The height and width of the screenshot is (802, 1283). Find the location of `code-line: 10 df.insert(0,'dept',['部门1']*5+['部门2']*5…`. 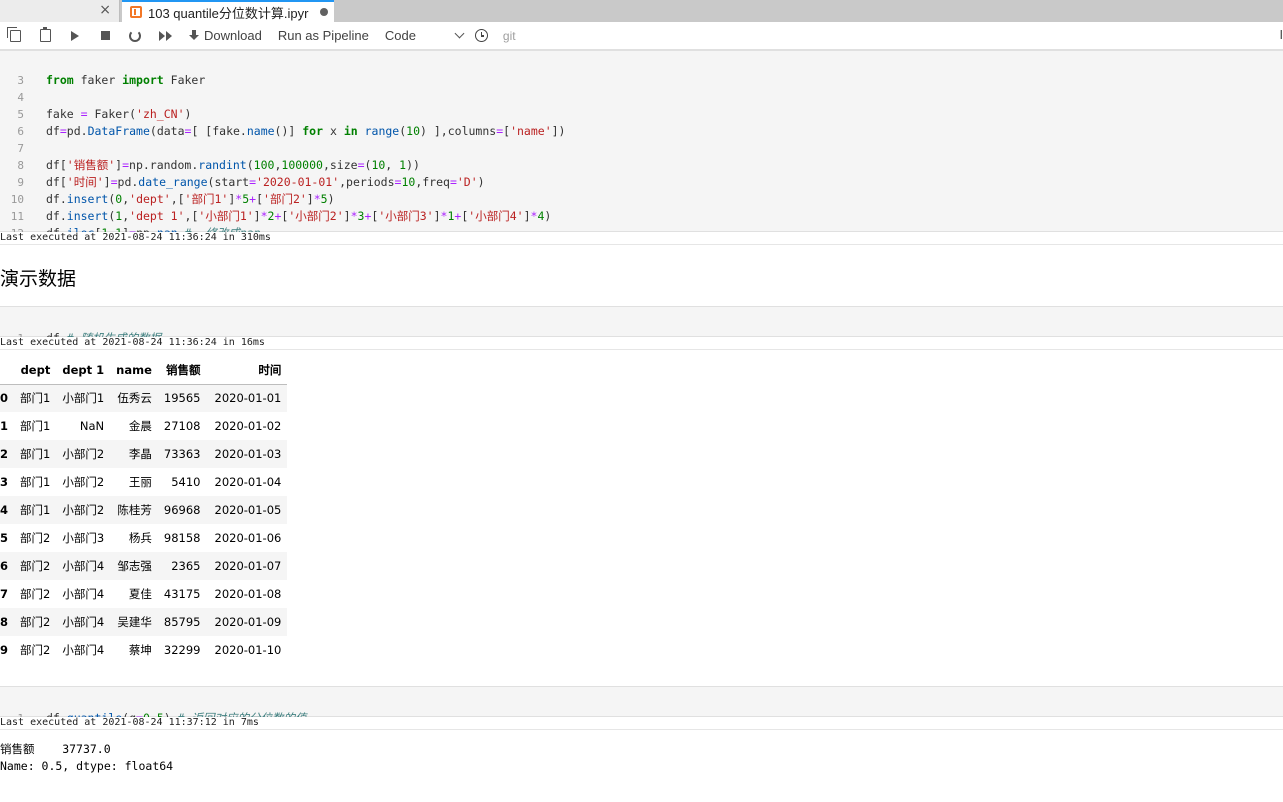

code-line: 10 df.insert(0,'dept',['部门1']*5+['部门2']*5… is located at coordinates (172, 199).